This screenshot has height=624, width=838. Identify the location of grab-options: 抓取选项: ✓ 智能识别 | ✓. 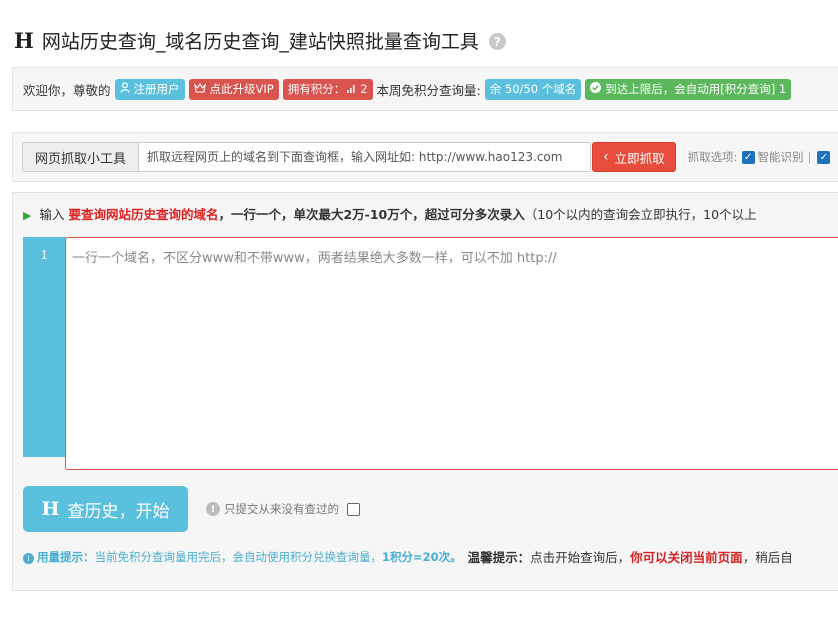
(761, 157).